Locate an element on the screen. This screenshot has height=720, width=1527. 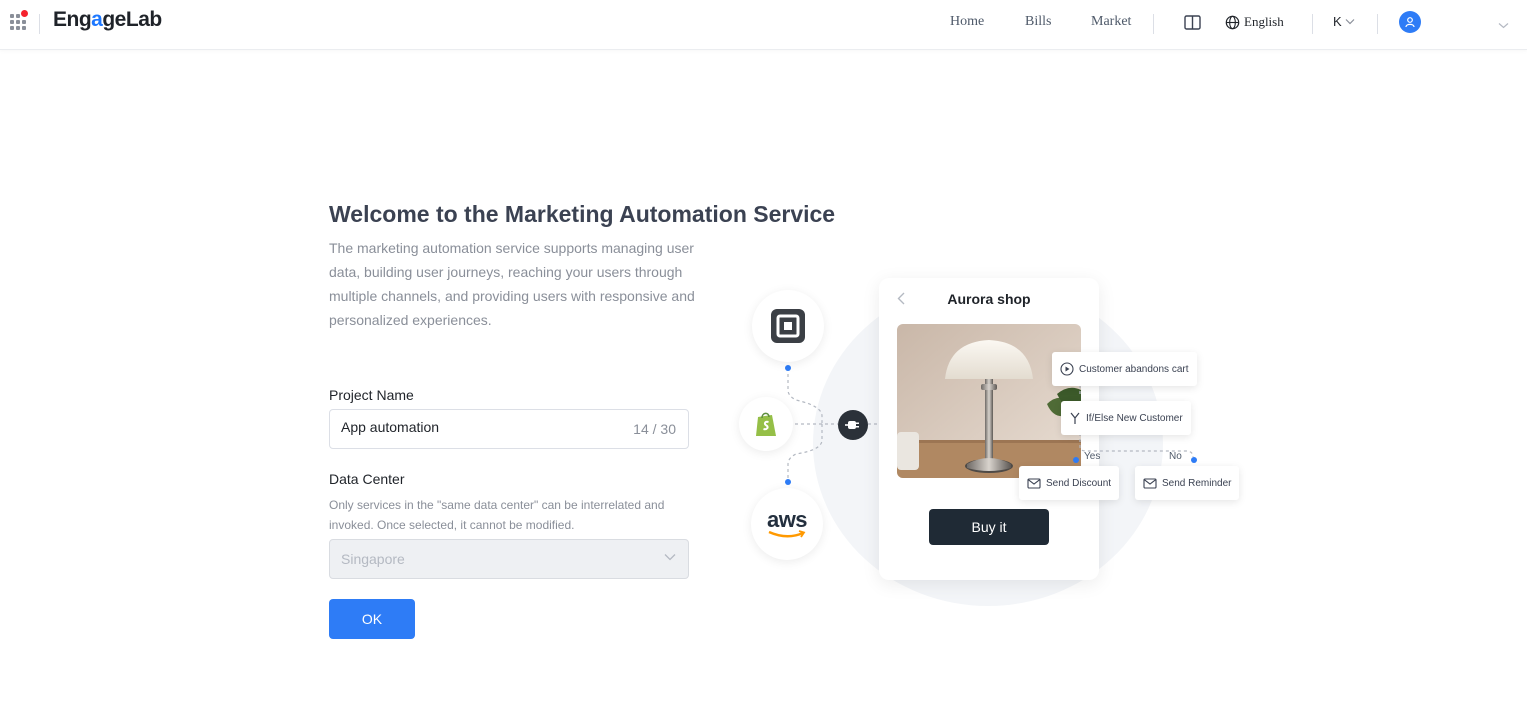
flow-trigger-label: Customer abandons cart is located at coordinates (1134, 369).